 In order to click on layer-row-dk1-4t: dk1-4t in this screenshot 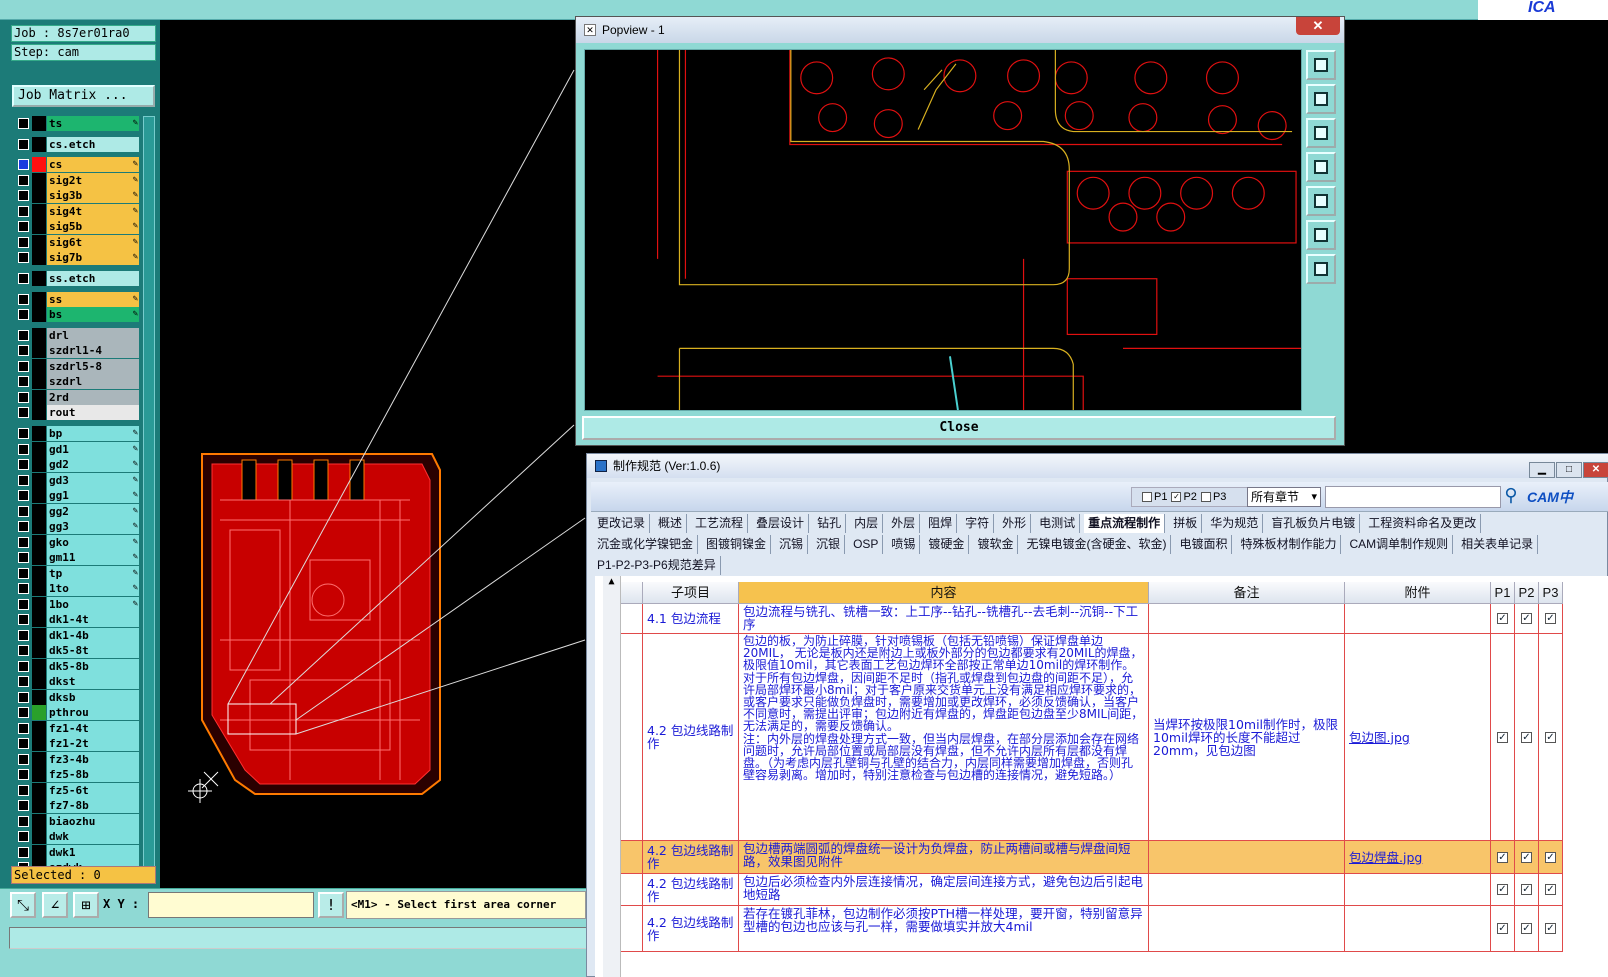, I will do `click(77, 619)`.